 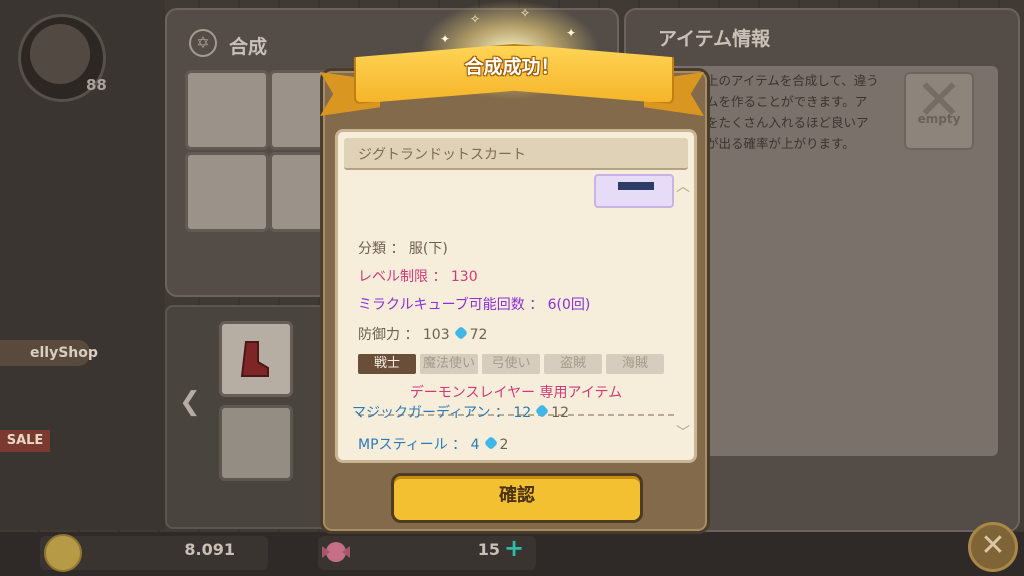 I want to click on success-banner-text: 合成成功！, so click(x=512, y=67).